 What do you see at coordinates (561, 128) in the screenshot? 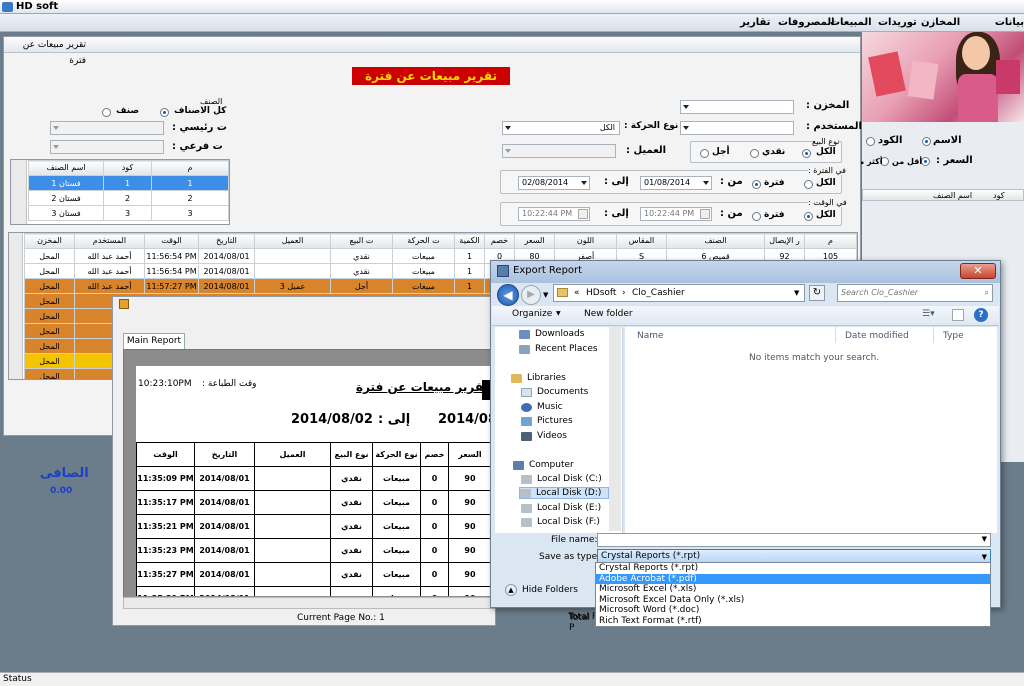
I see `movement-type-combo: الكل` at bounding box center [561, 128].